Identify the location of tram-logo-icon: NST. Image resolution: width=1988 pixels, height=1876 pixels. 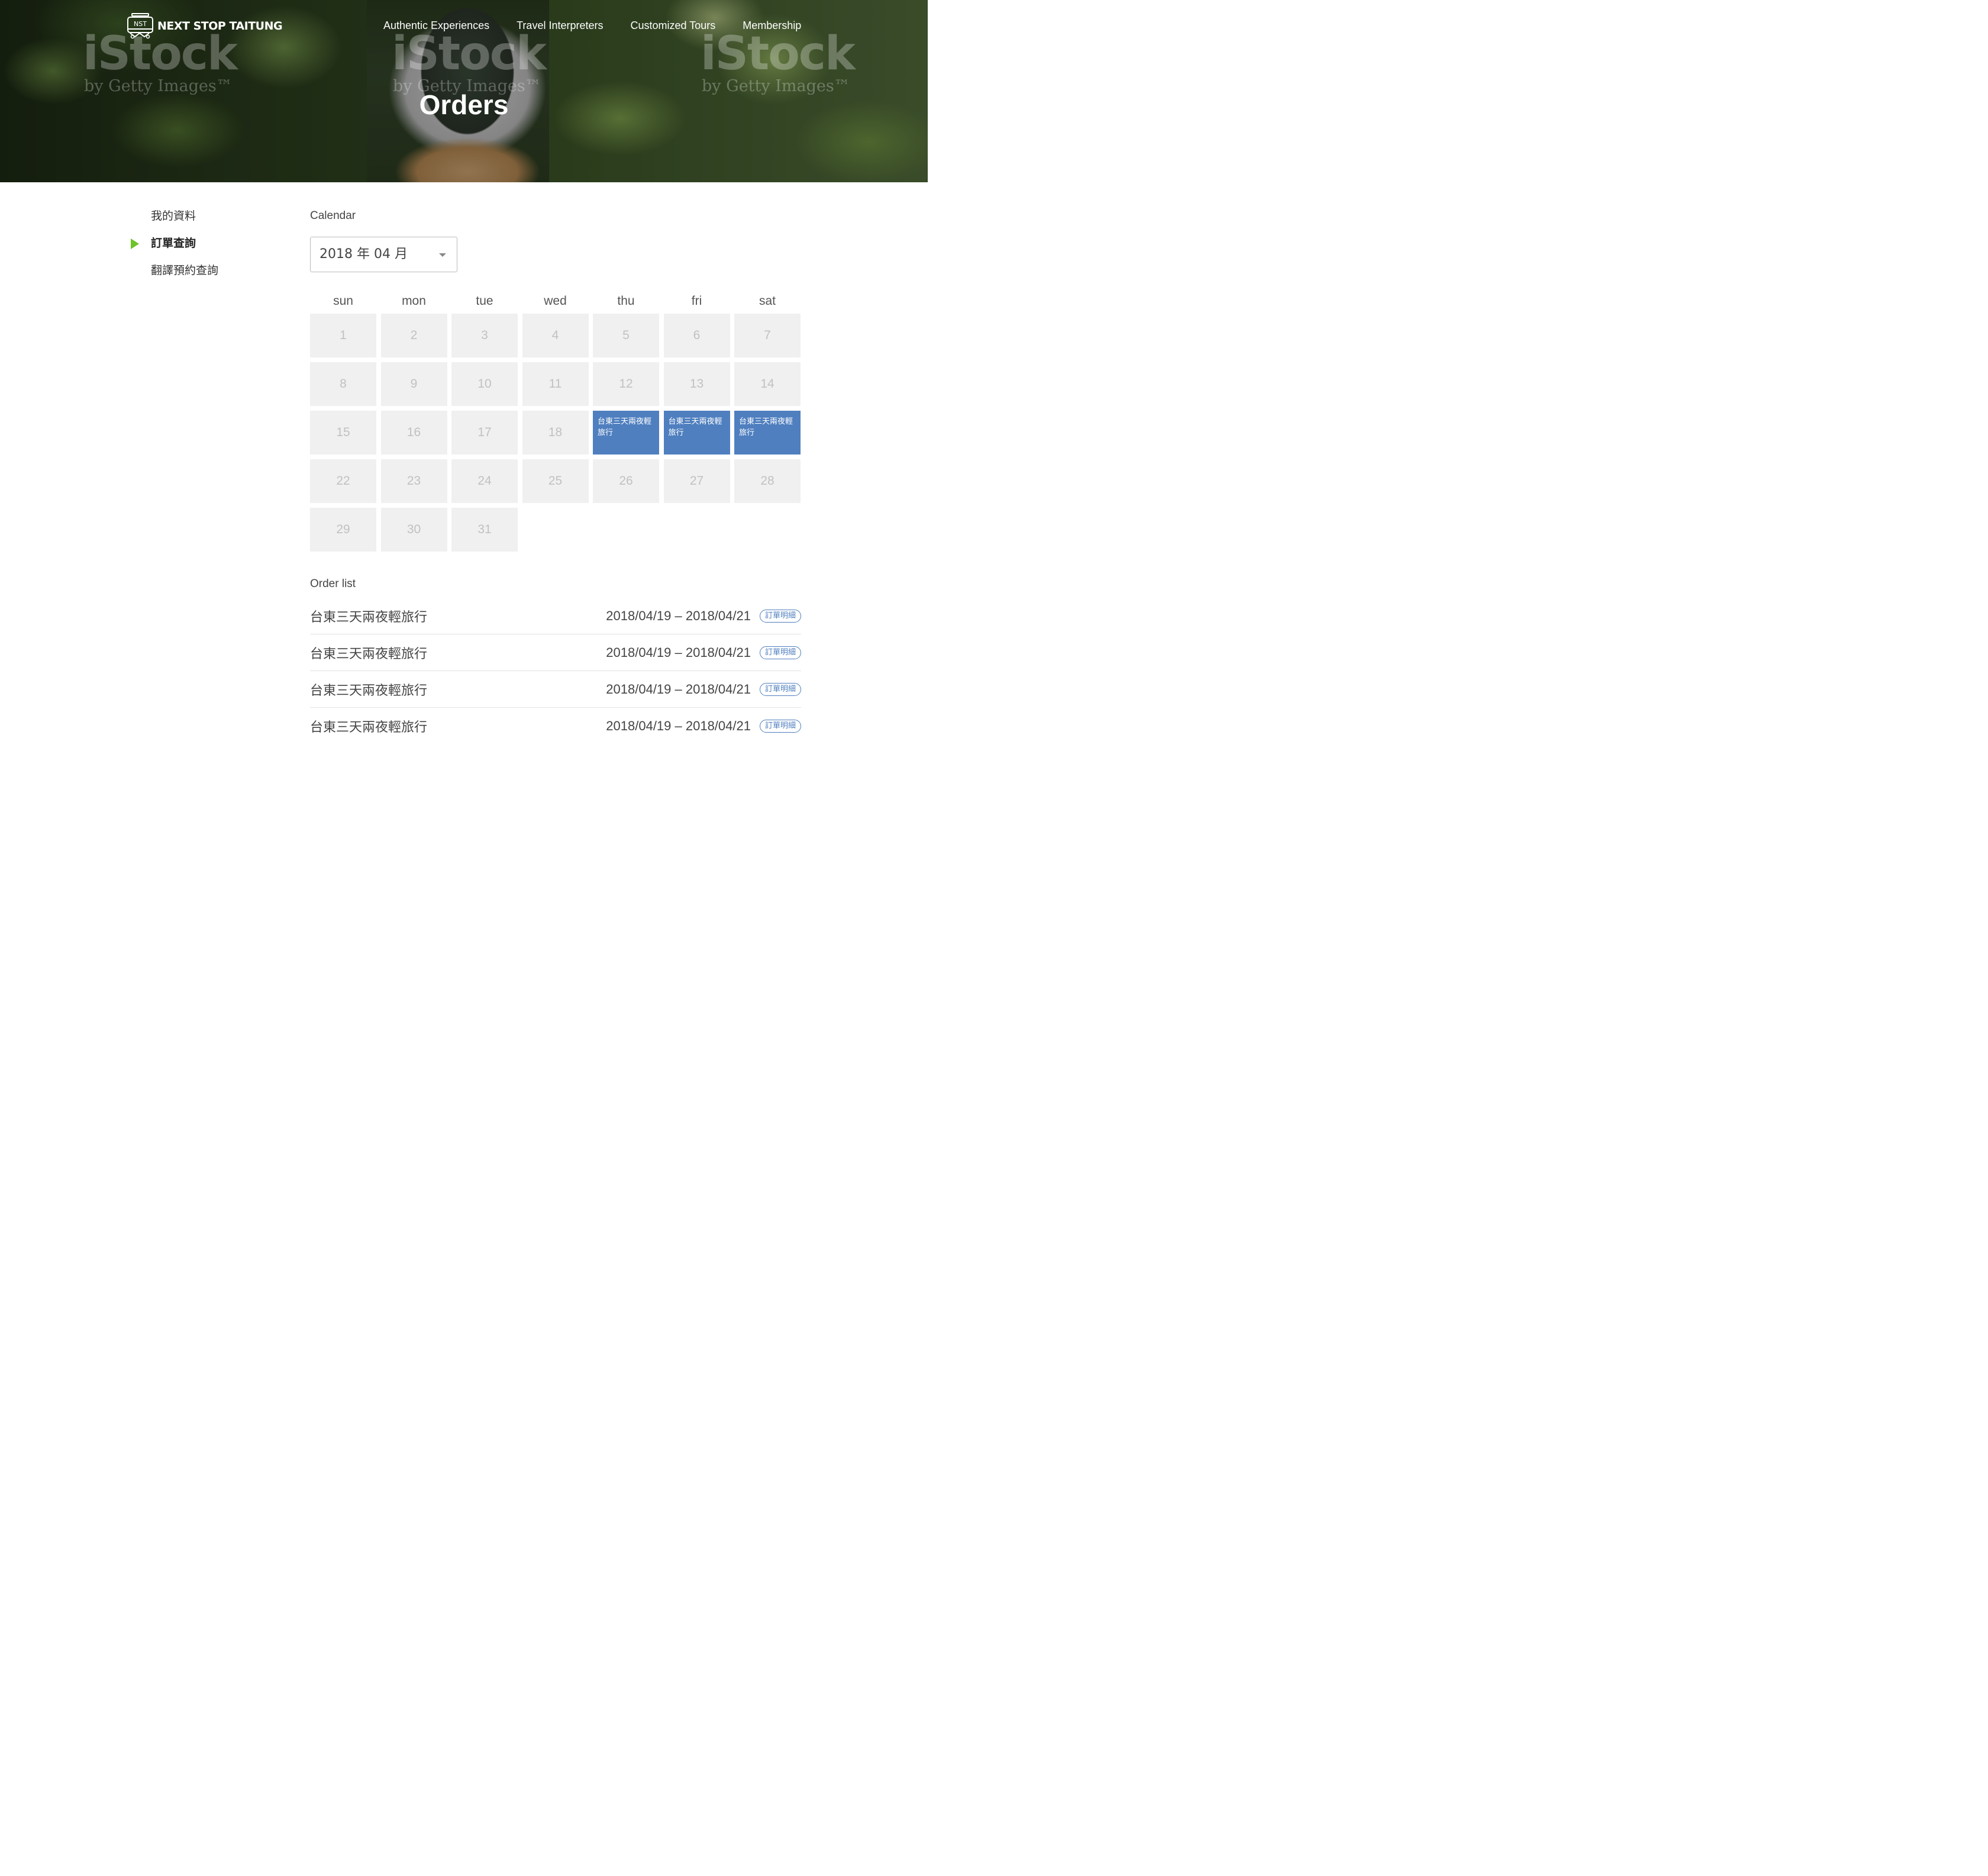
(140, 26).